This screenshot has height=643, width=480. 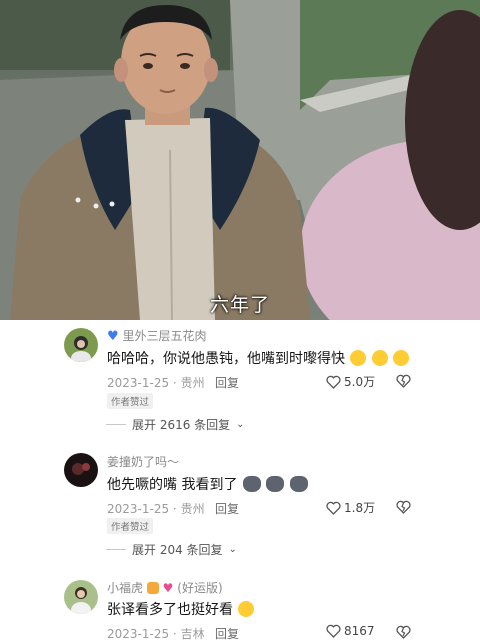 I want to click on like-count: 5.0万, so click(x=360, y=382).